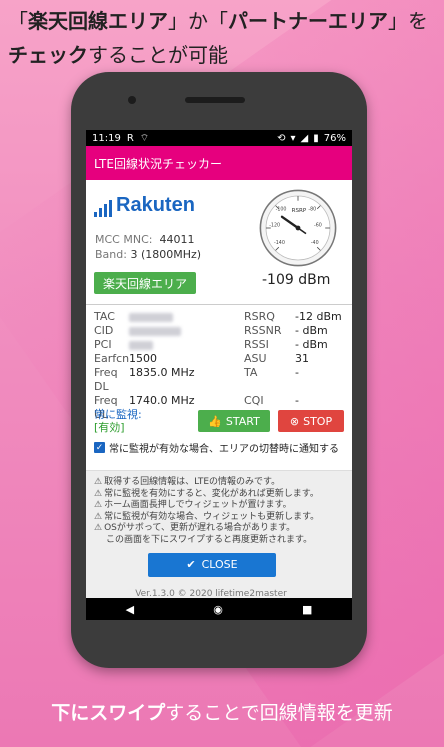 Image resolution: width=444 pixels, height=747 pixels. I want to click on rsrp-gauge: -140 -120 -100 -80 -60 -40 RSRP, so click(298, 228).